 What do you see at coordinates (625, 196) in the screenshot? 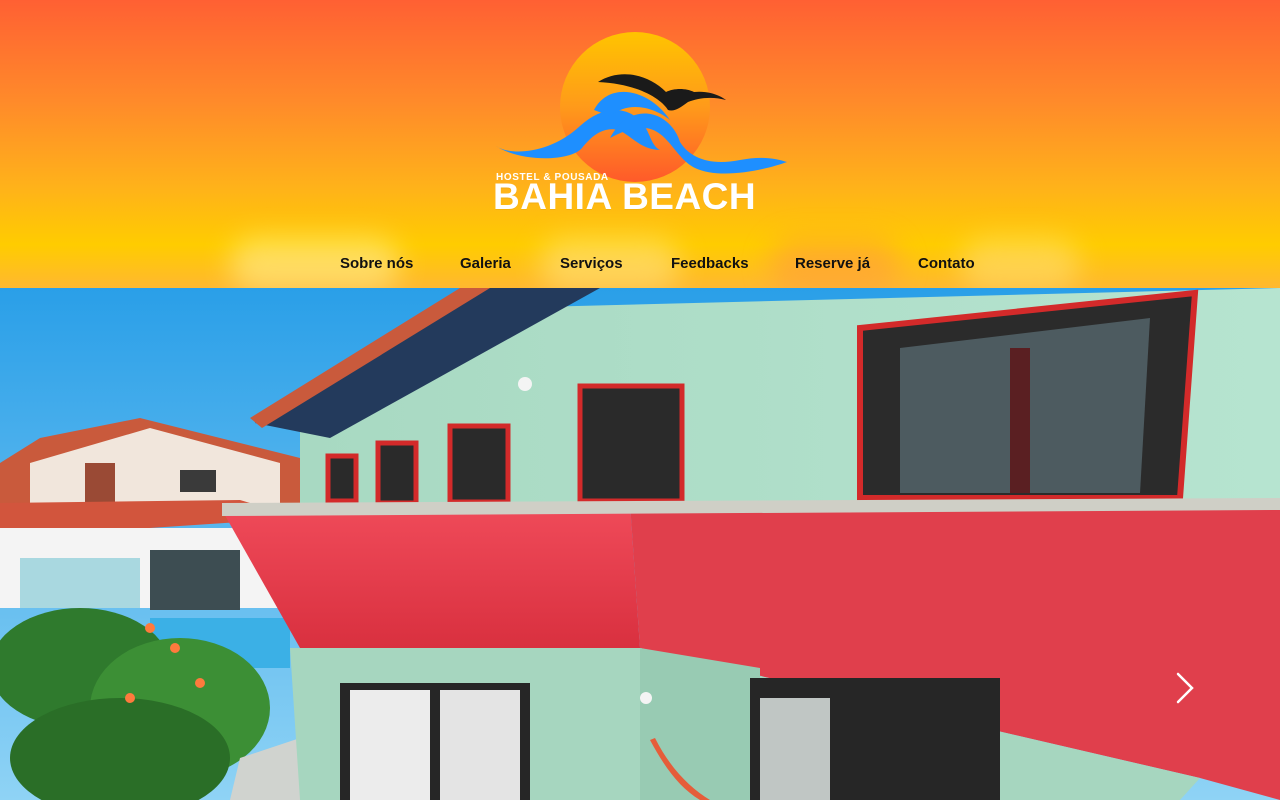
I see `logo-brand-name: BAHIA BEACH` at bounding box center [625, 196].